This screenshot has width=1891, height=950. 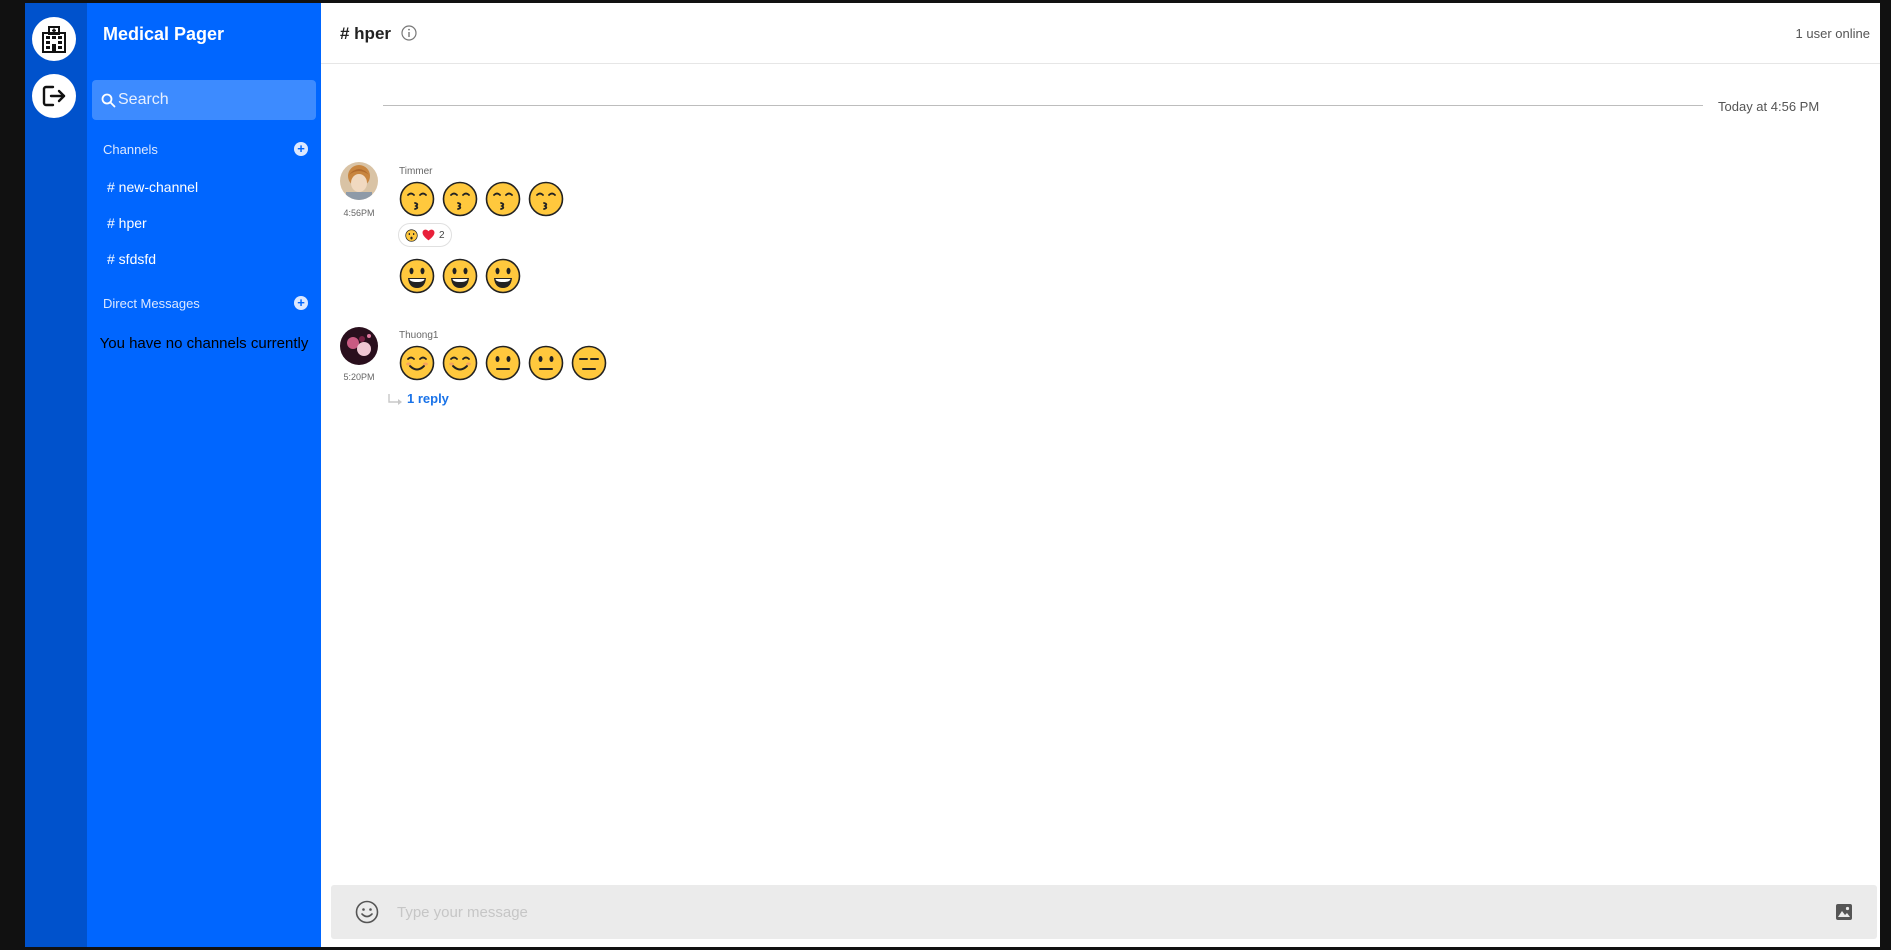 I want to click on channel-header: # hper 1 user online, so click(x=1100, y=33).